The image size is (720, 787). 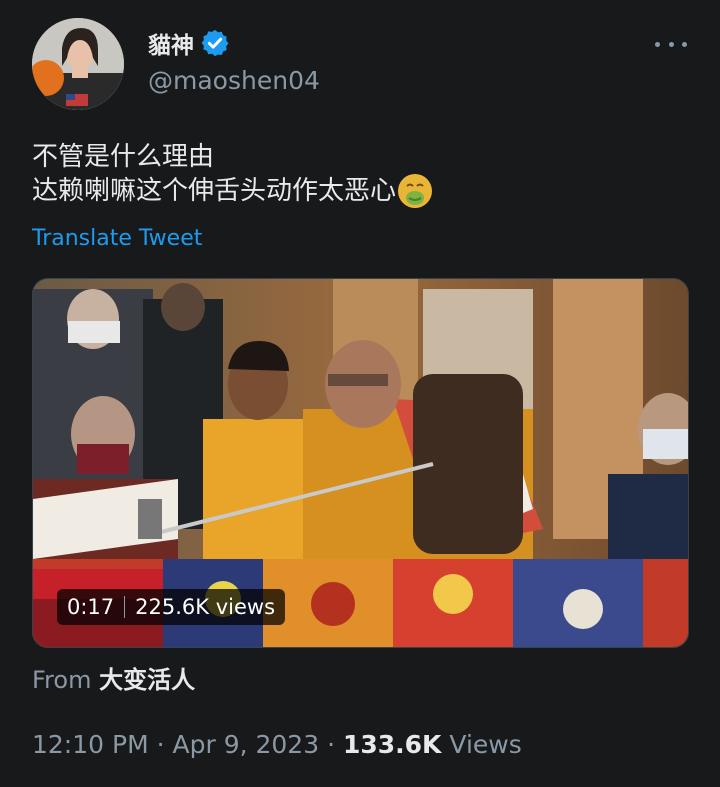 I want to click on author-handle: @maoshen04, so click(x=234, y=80).